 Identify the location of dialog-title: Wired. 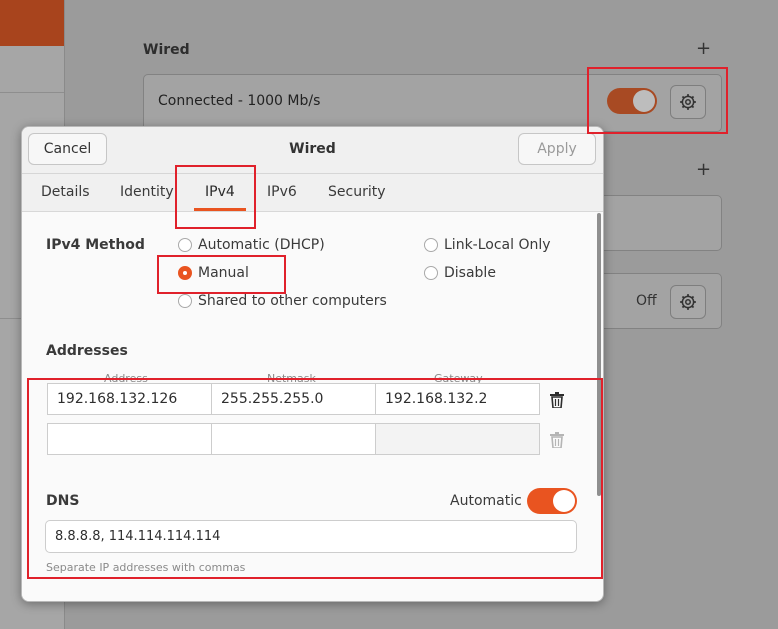
(312, 149).